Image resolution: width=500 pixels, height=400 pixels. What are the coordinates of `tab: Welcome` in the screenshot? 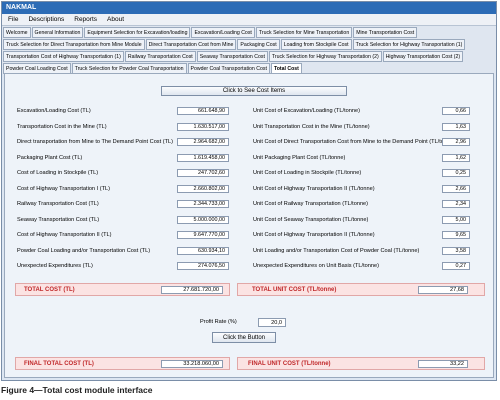 It's located at (17, 32).